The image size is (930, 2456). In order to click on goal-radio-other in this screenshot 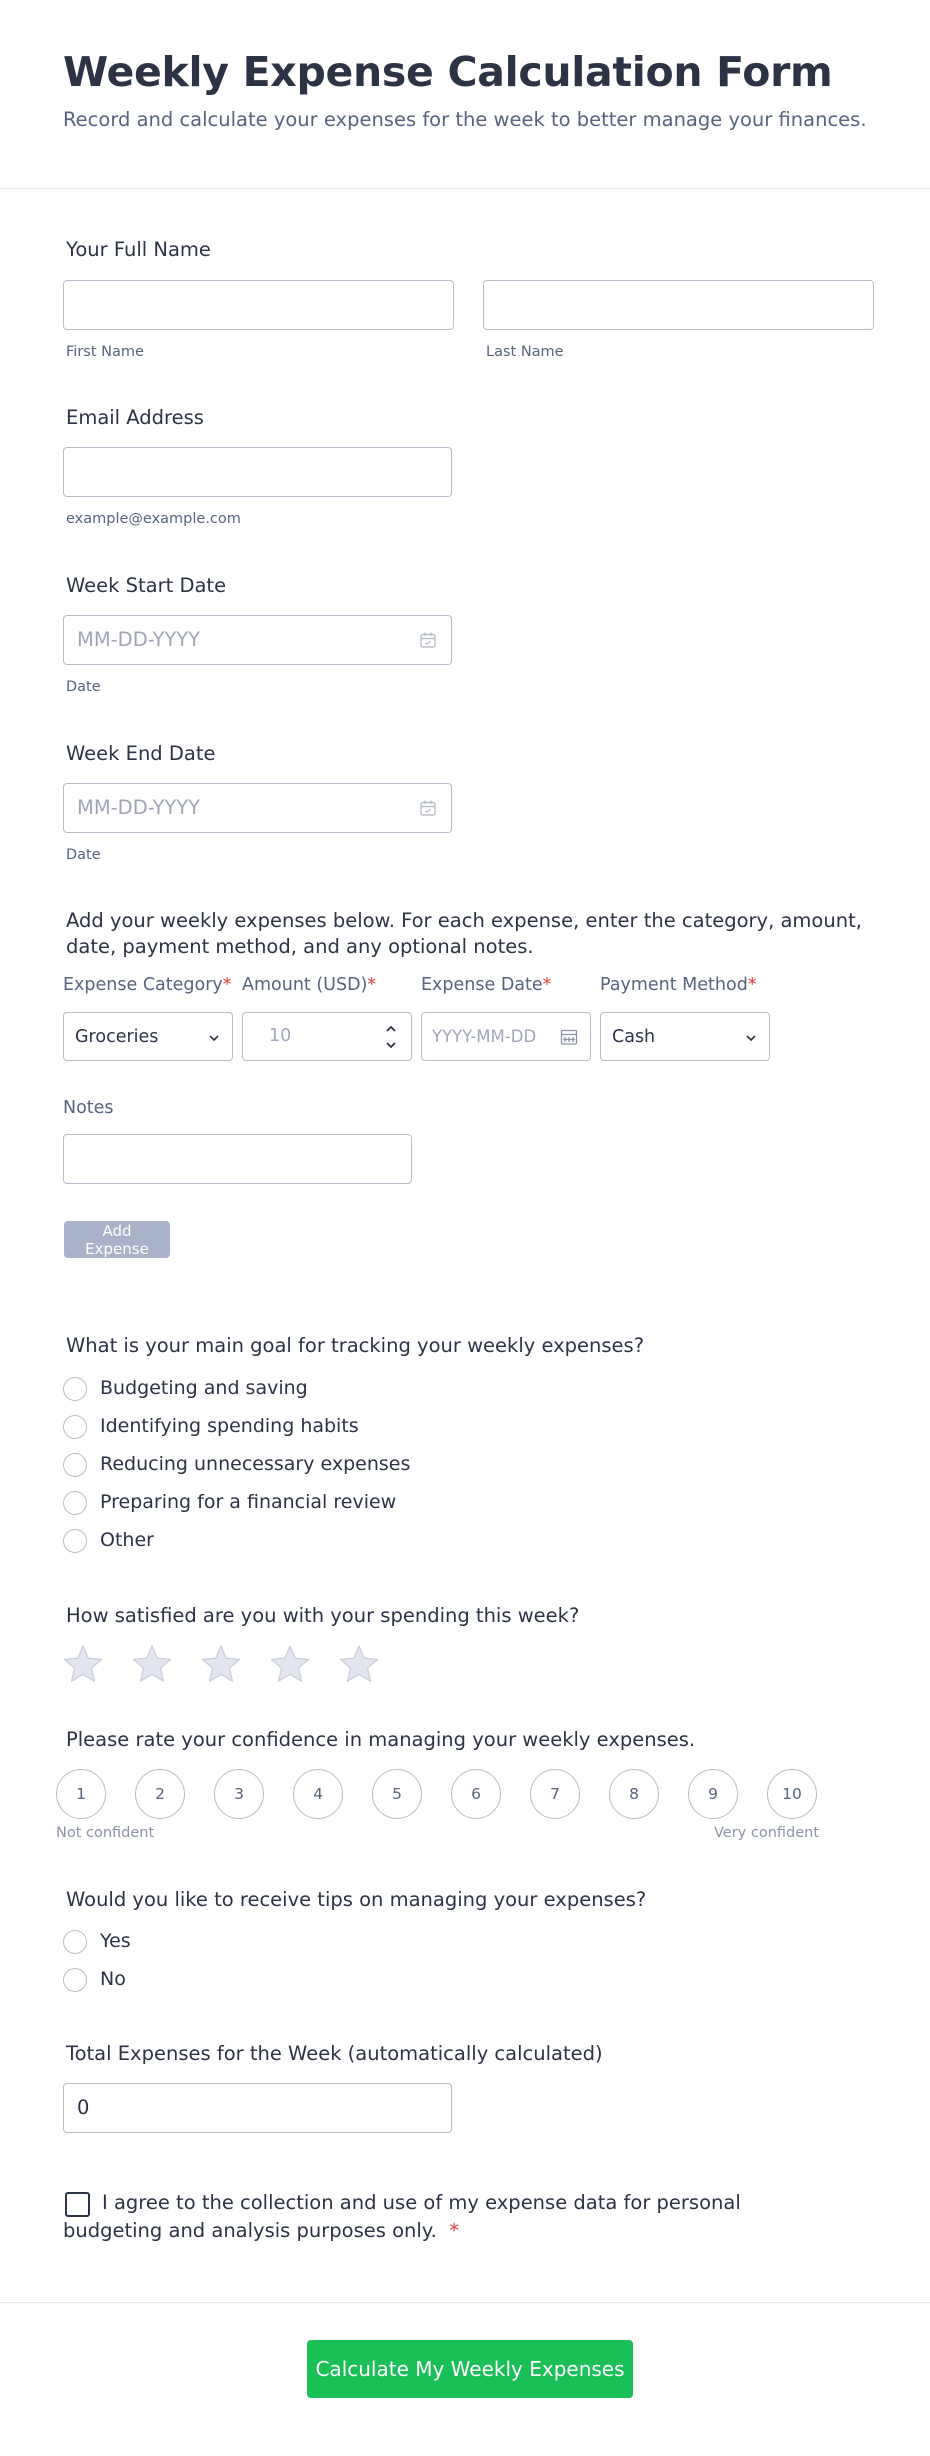, I will do `click(75, 1541)`.